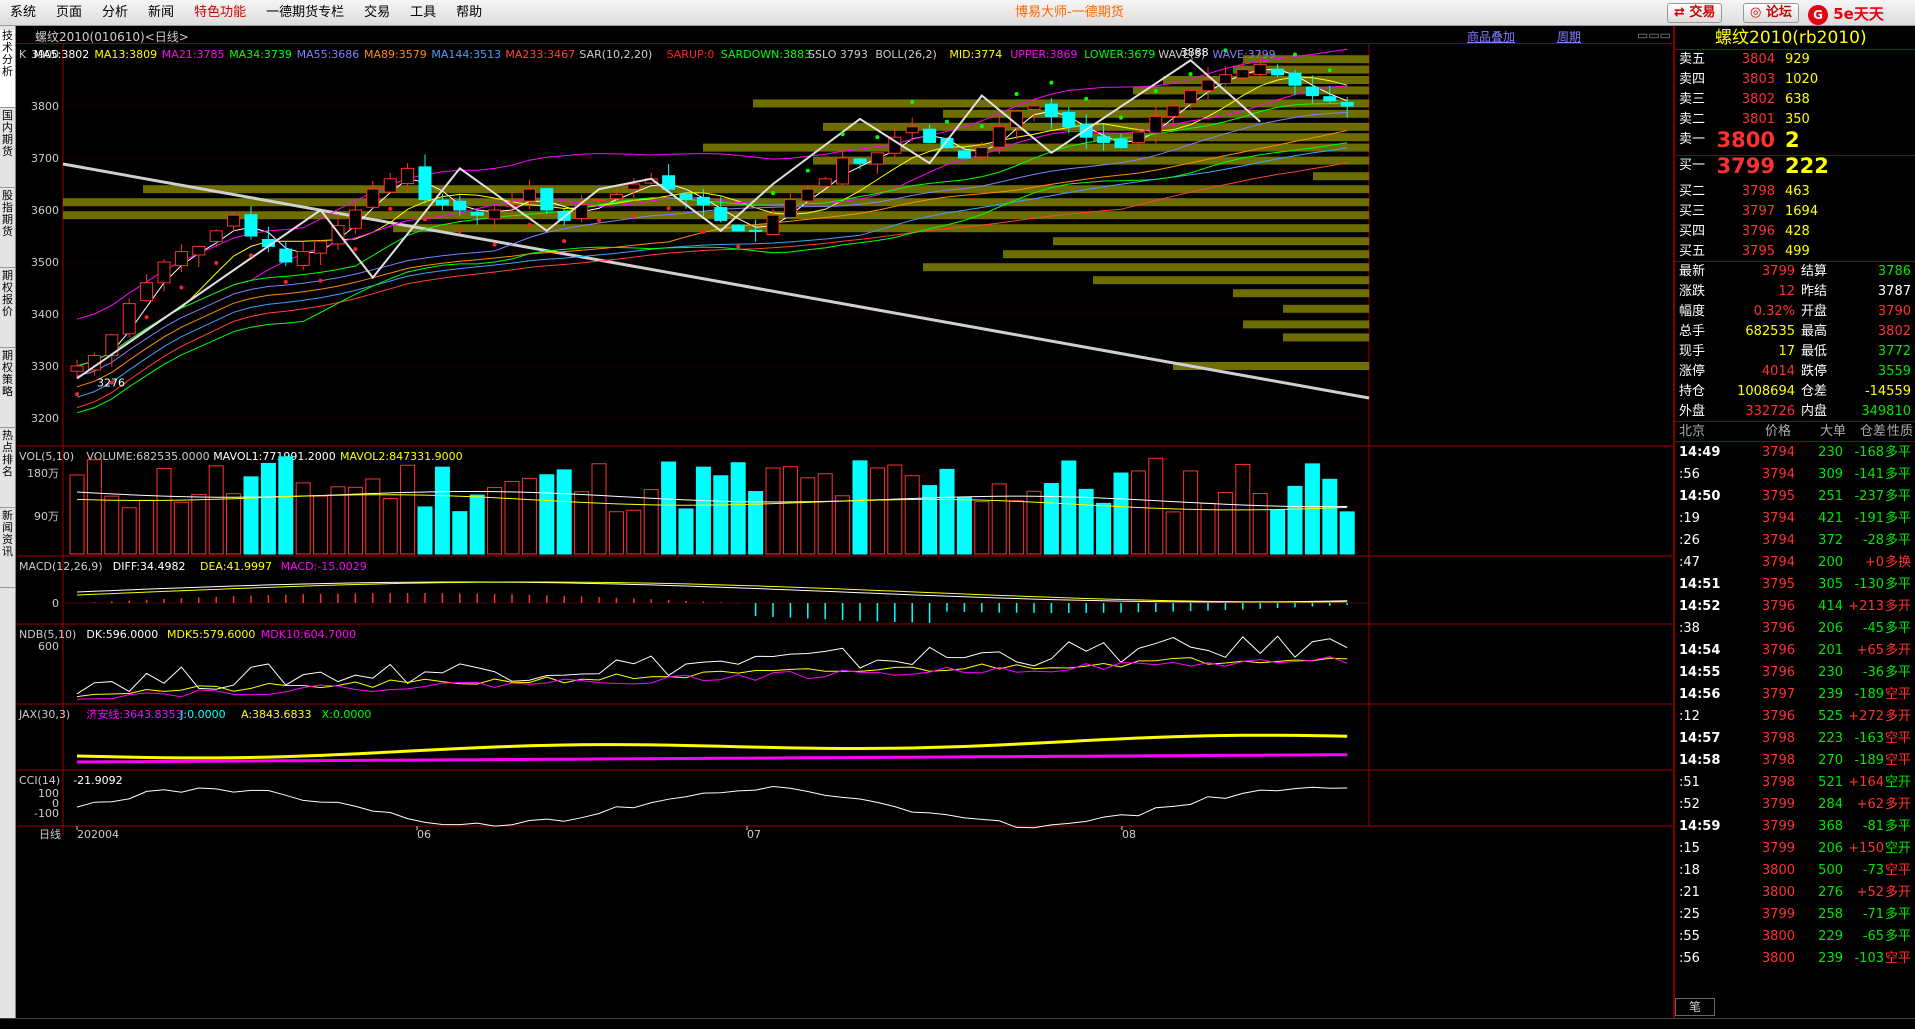  Describe the element at coordinates (1870, 892) in the screenshot. I see `tick-oi-change: +52` at that location.